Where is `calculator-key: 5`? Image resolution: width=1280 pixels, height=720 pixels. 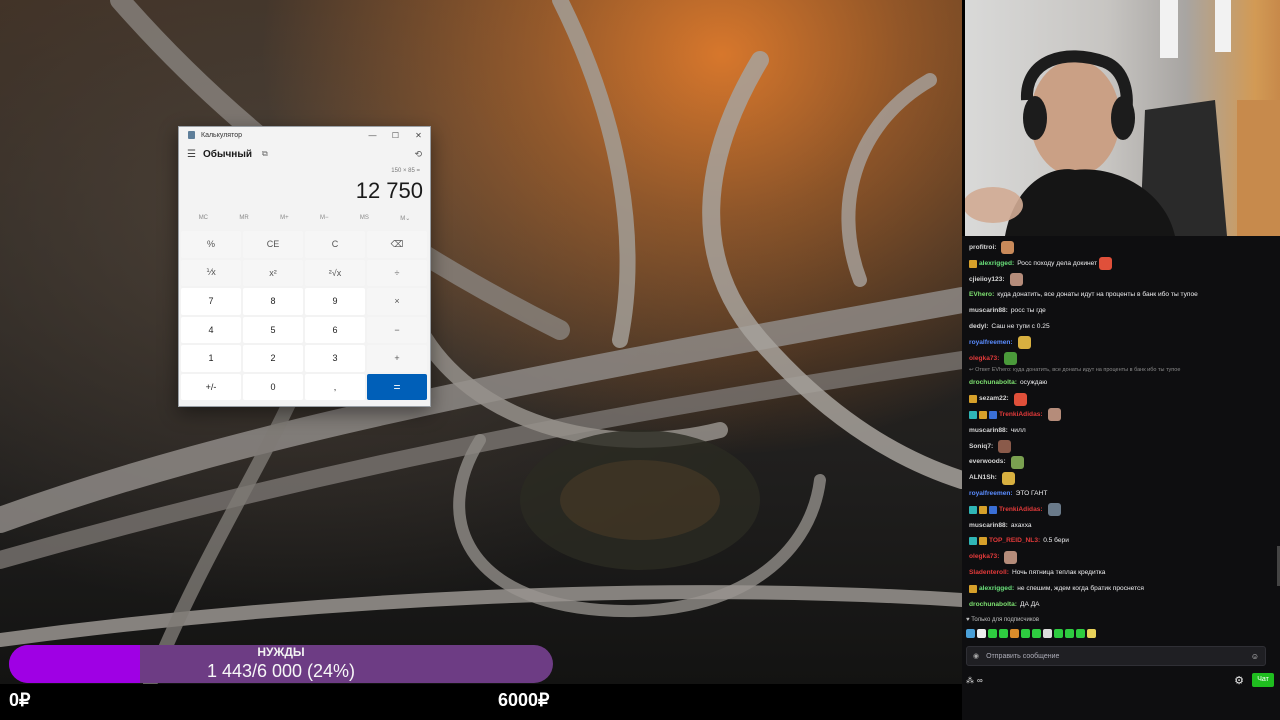
calculator-key: 5 is located at coordinates (273, 329).